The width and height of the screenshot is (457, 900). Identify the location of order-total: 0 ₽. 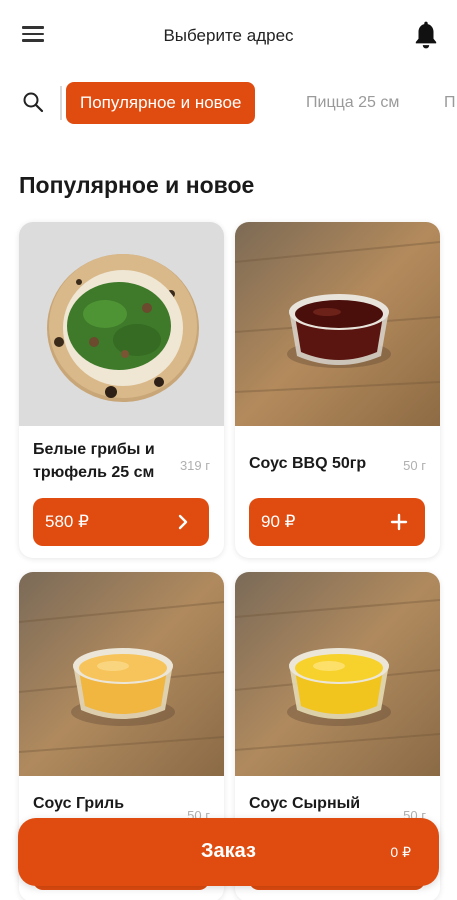
(400, 852).